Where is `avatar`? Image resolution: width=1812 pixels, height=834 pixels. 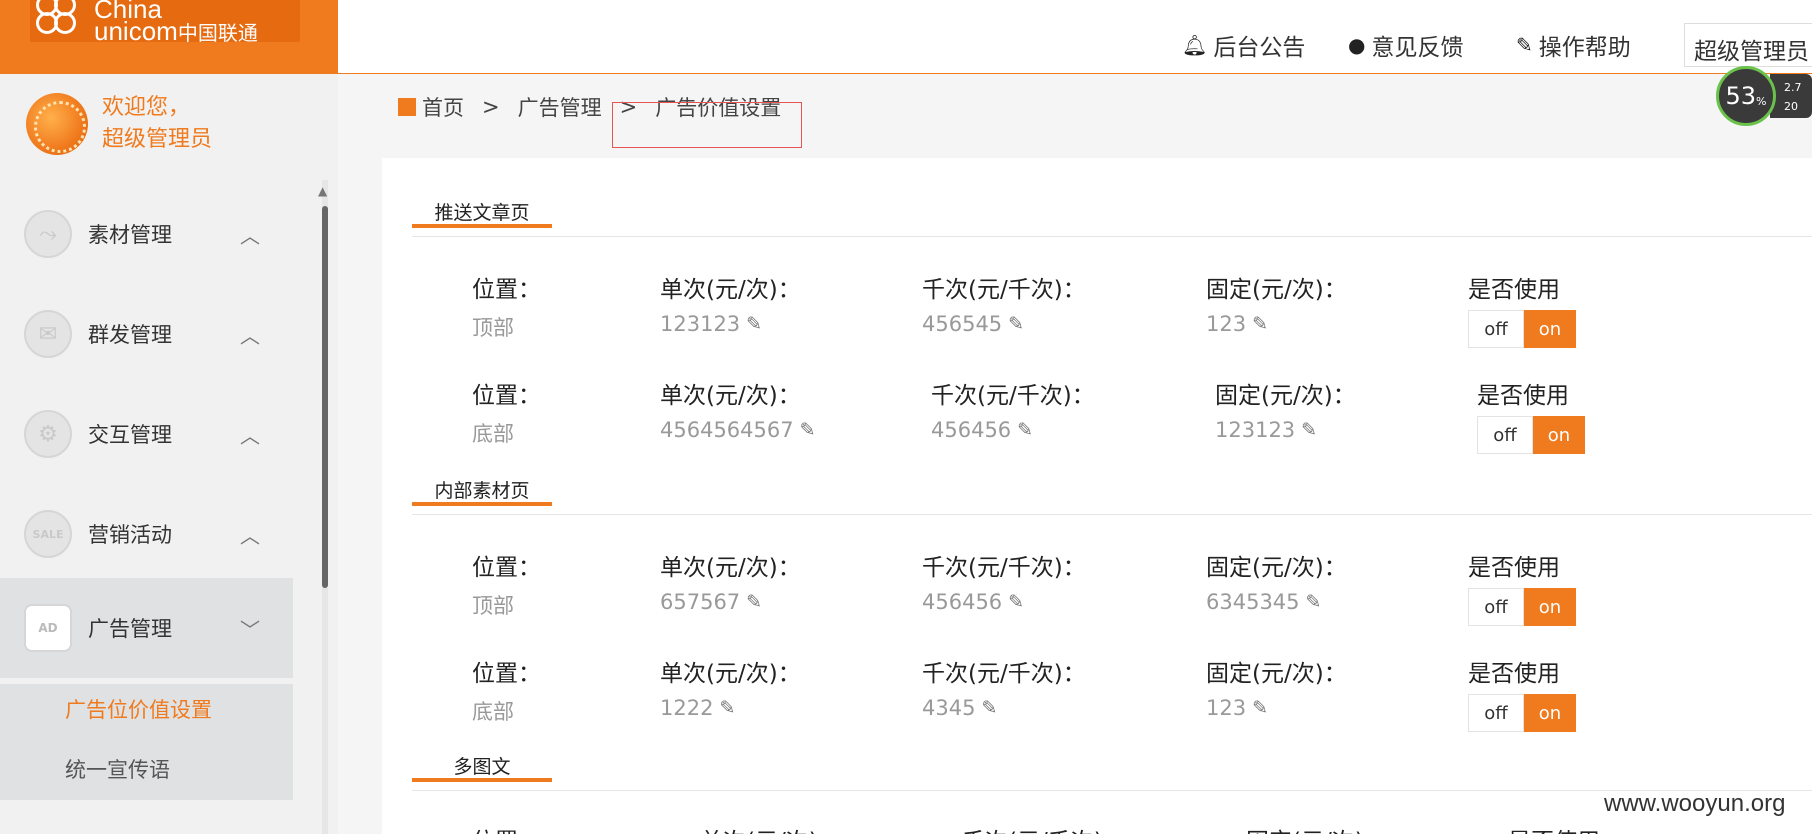
avatar is located at coordinates (57, 124).